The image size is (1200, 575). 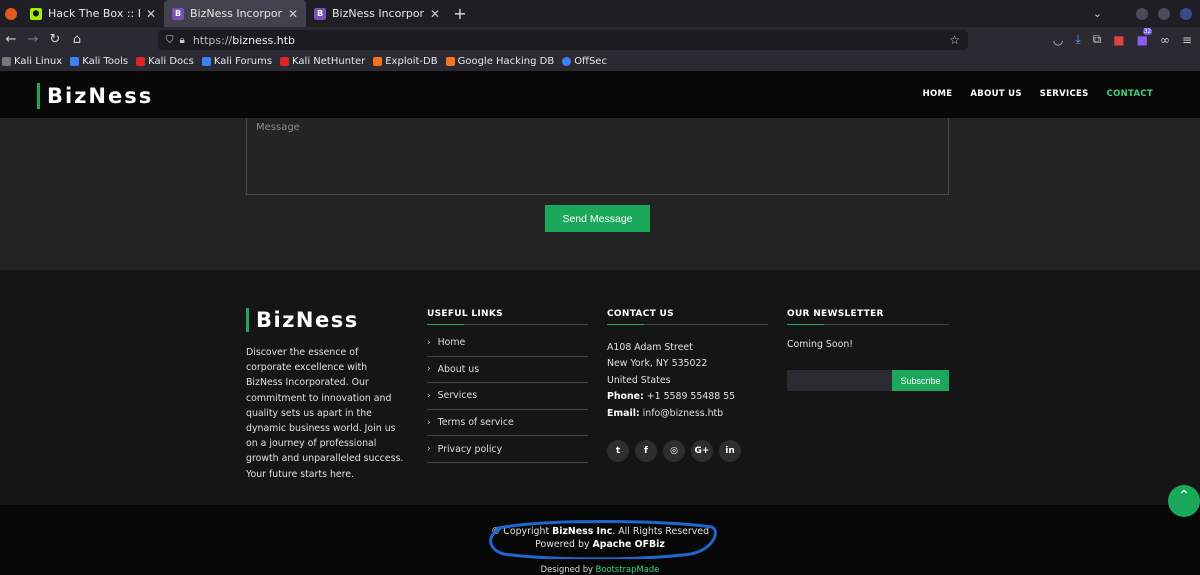 I want to click on menu-home: HOME, so click(x=938, y=94).